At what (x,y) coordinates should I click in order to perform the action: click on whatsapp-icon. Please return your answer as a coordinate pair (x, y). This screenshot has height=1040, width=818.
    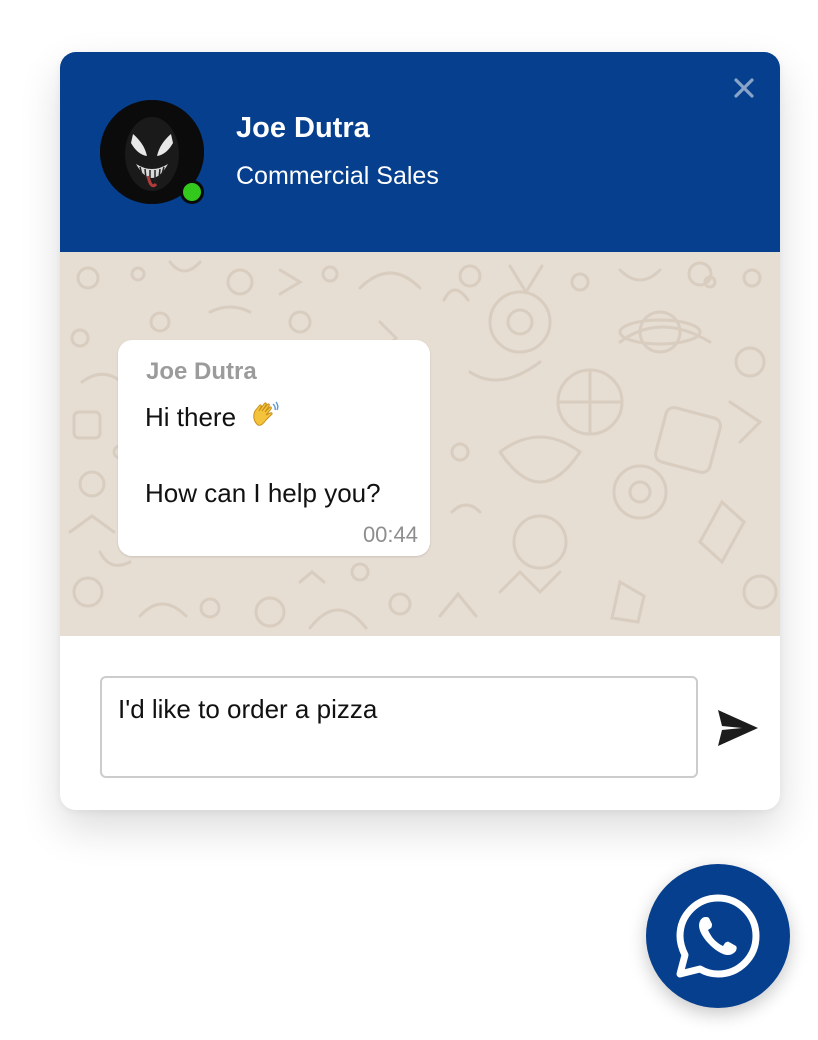
    Looking at the image, I should click on (718, 936).